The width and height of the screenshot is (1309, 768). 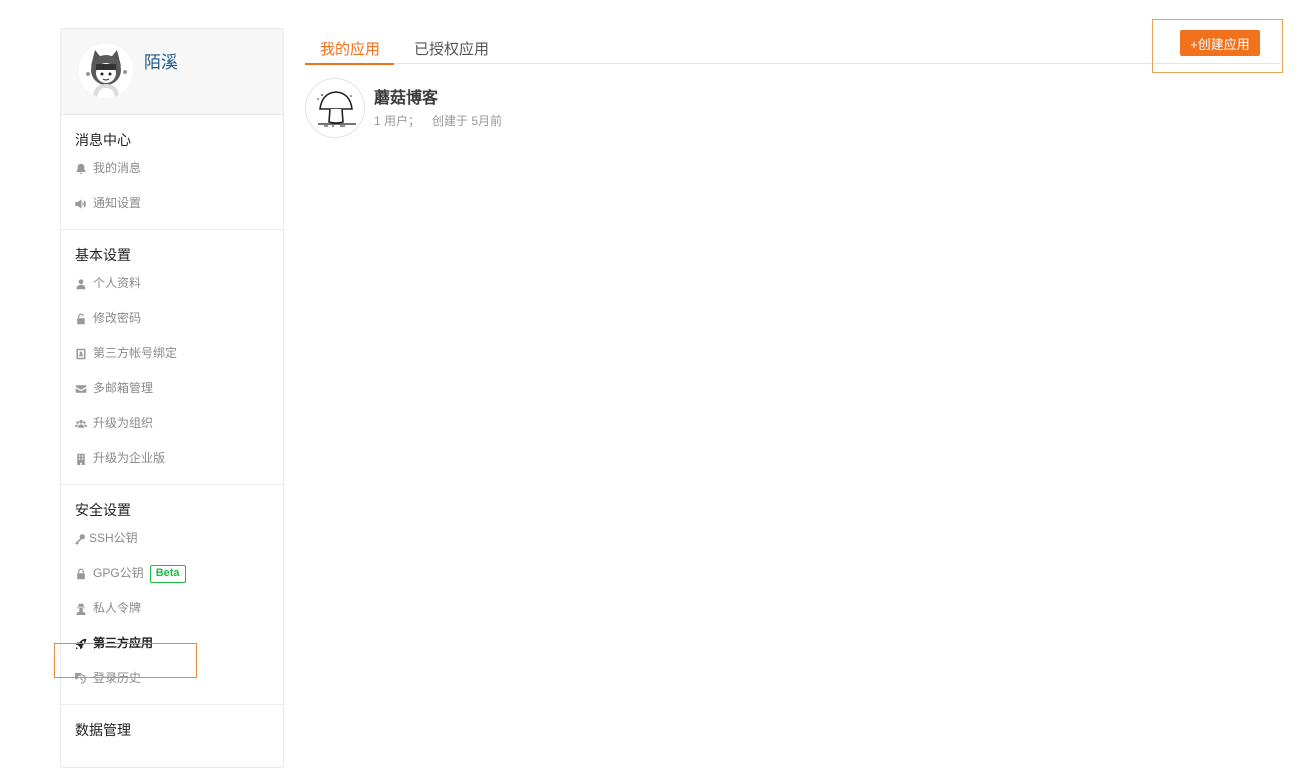 I want to click on app-user-count: 1 用户；, so click(x=397, y=121).